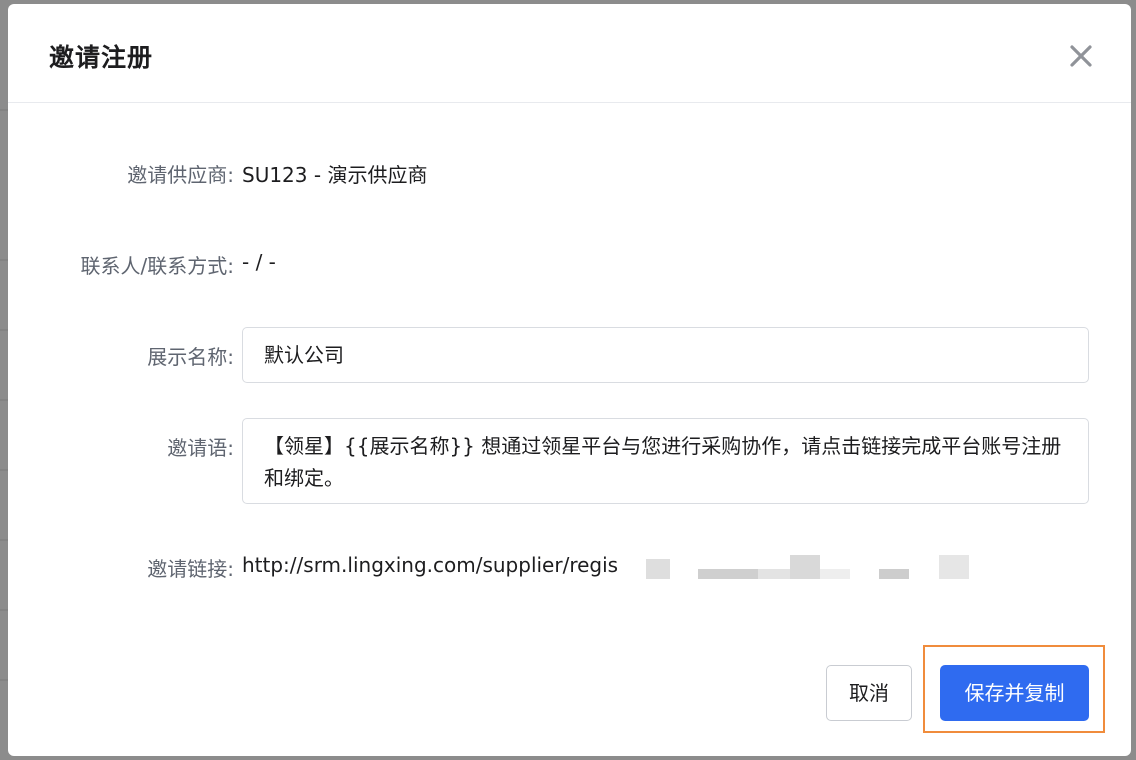 The image size is (1136, 760). Describe the element at coordinates (190, 569) in the screenshot. I see `invite-link-label: 邀请链接:` at that location.